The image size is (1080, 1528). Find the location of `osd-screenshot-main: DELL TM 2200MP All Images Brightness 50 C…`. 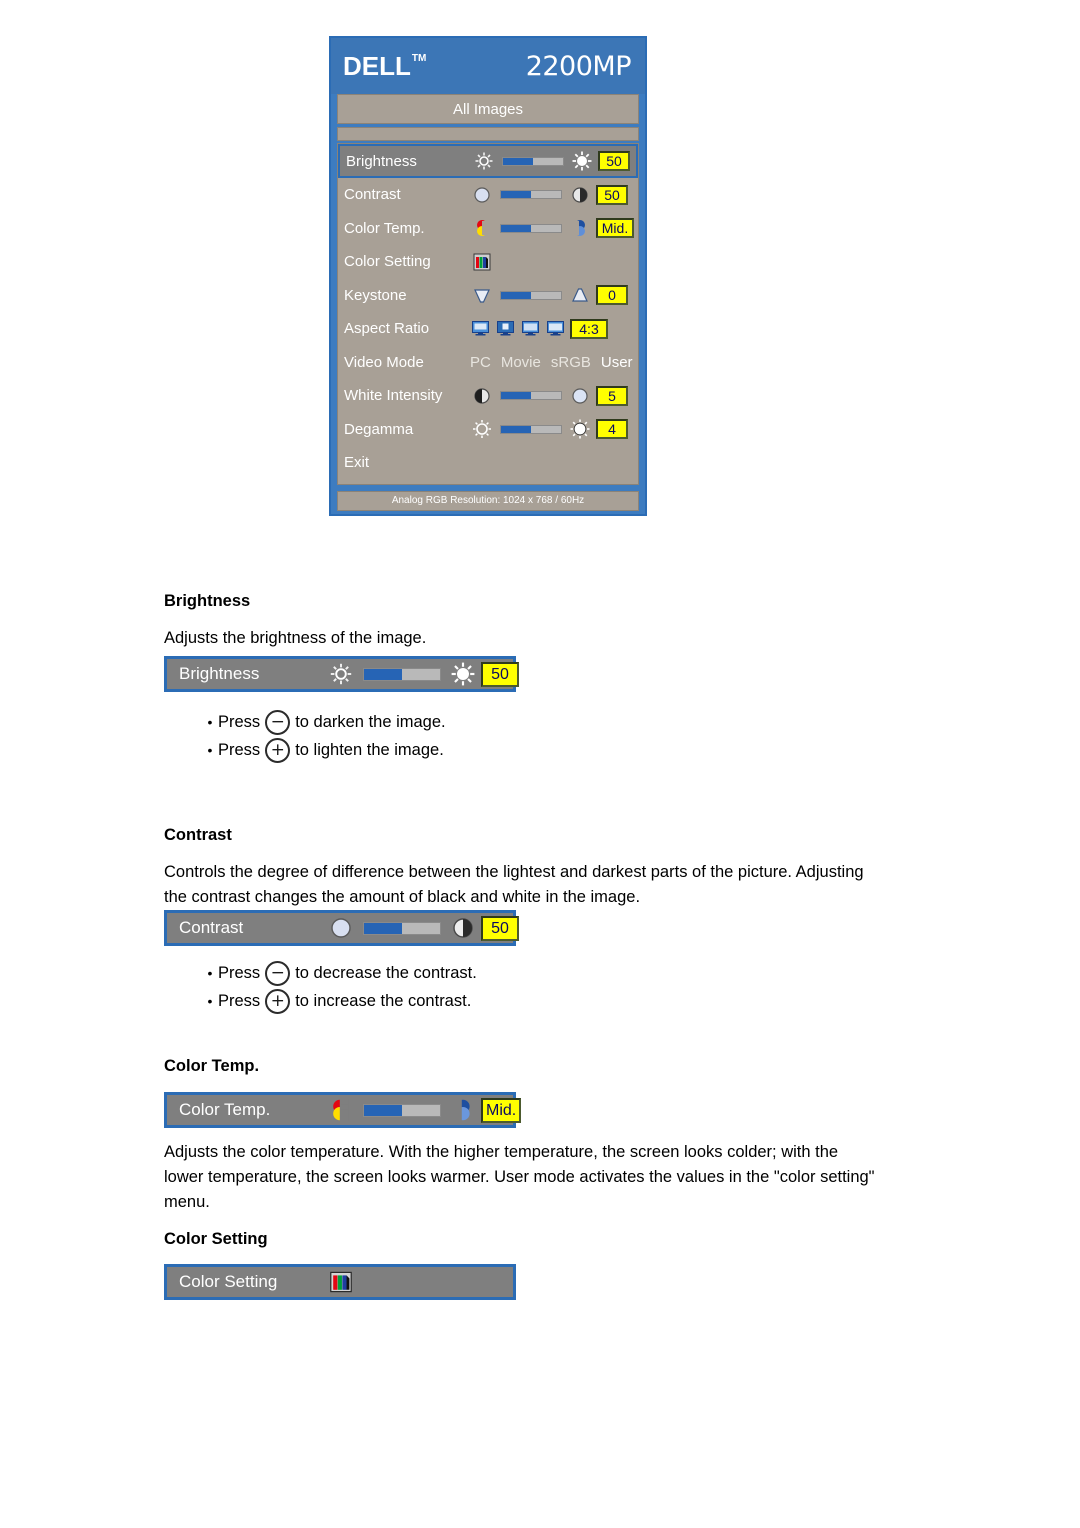

osd-screenshot-main: DELL TM 2200MP All Images Brightness 50 C… is located at coordinates (488, 276).